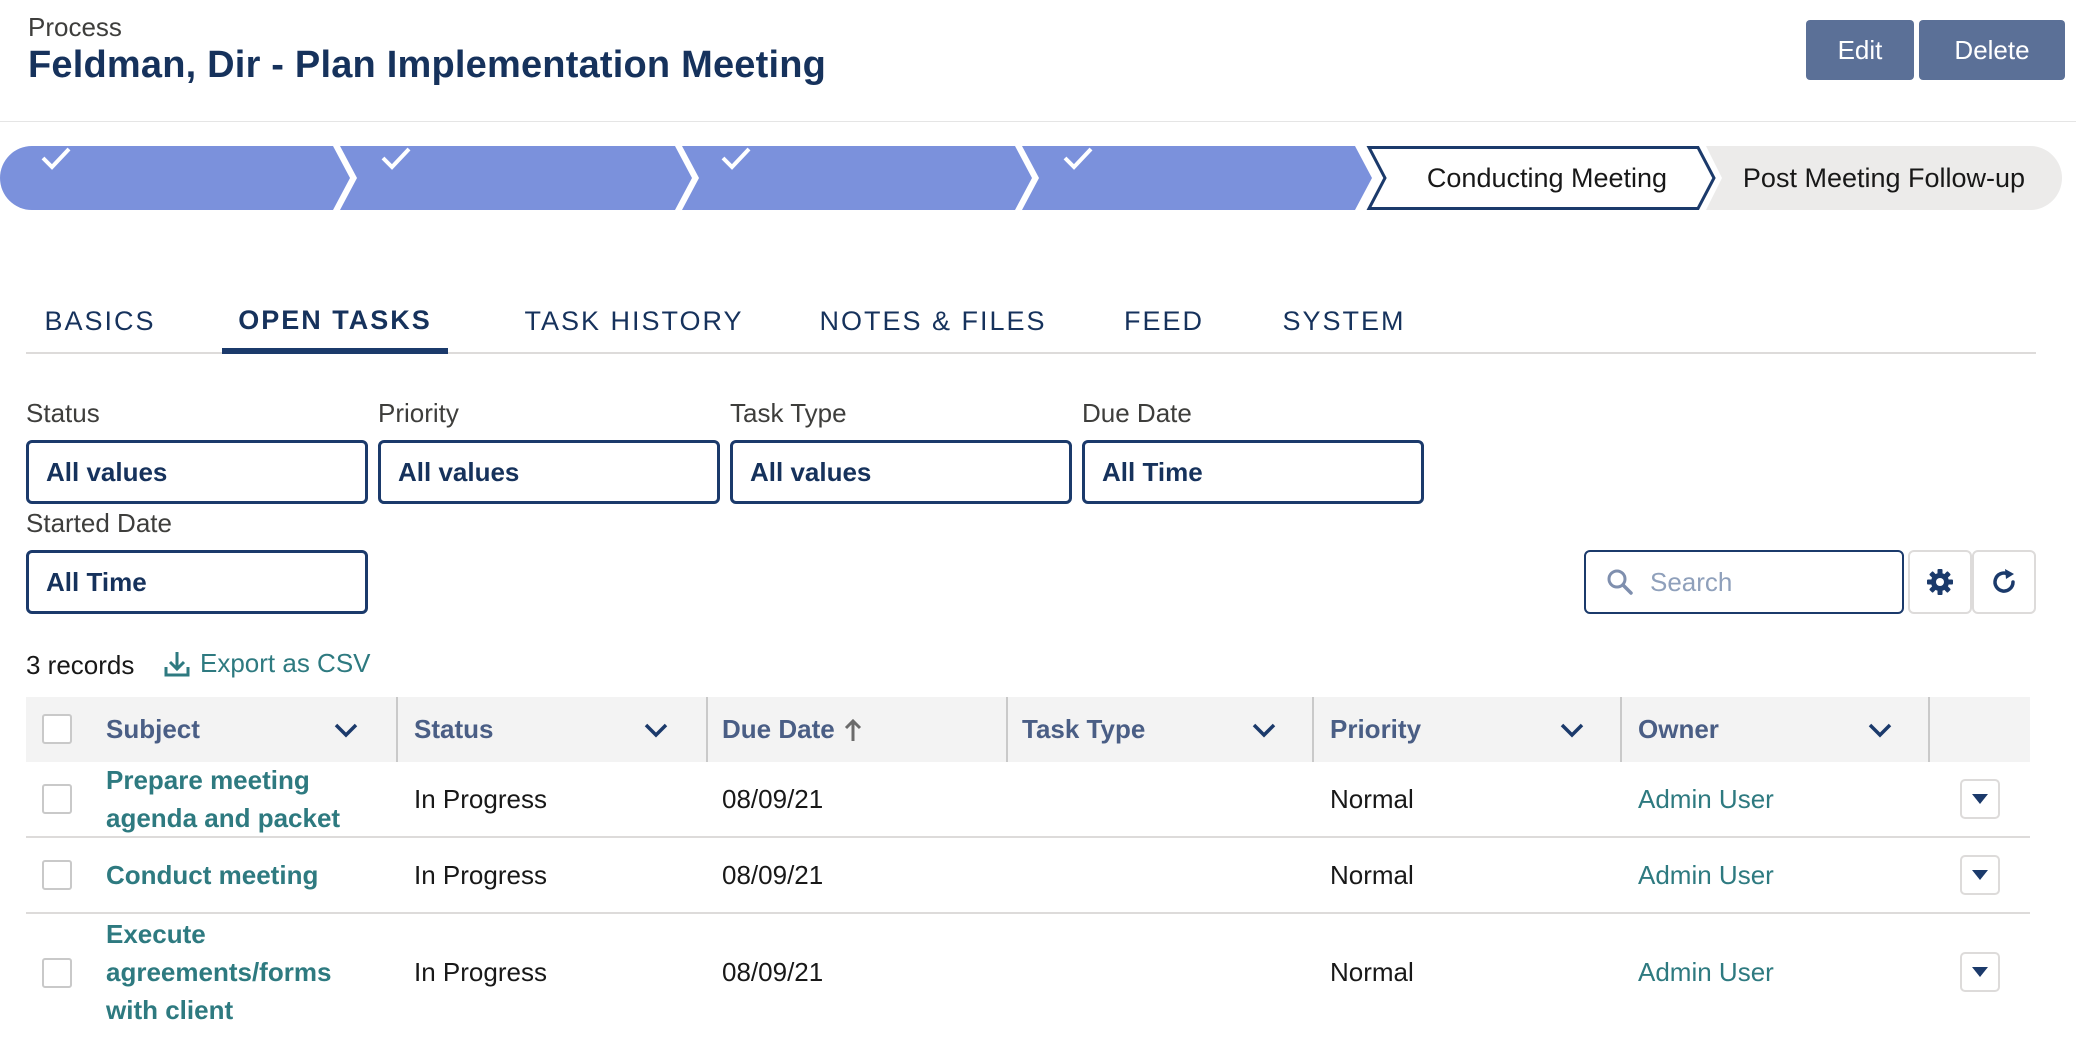 The width and height of the screenshot is (2076, 1042). What do you see at coordinates (933, 321) in the screenshot?
I see `tab-notes-files: NOTES & FILES` at bounding box center [933, 321].